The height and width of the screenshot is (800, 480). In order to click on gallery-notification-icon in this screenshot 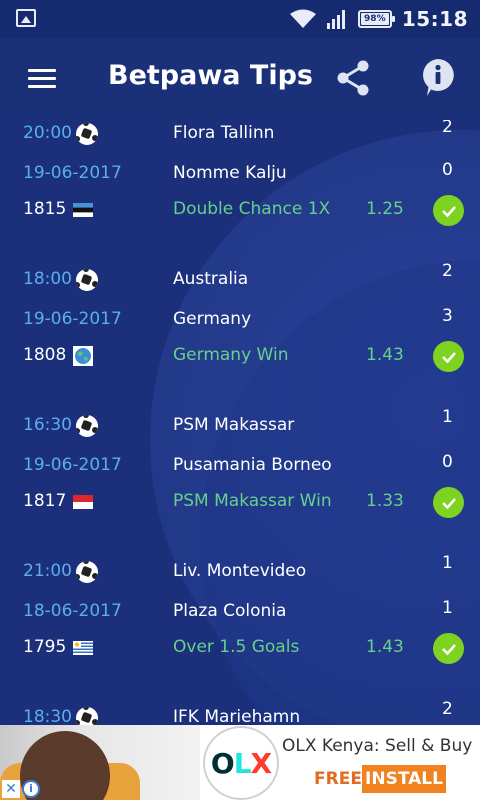, I will do `click(26, 18)`.